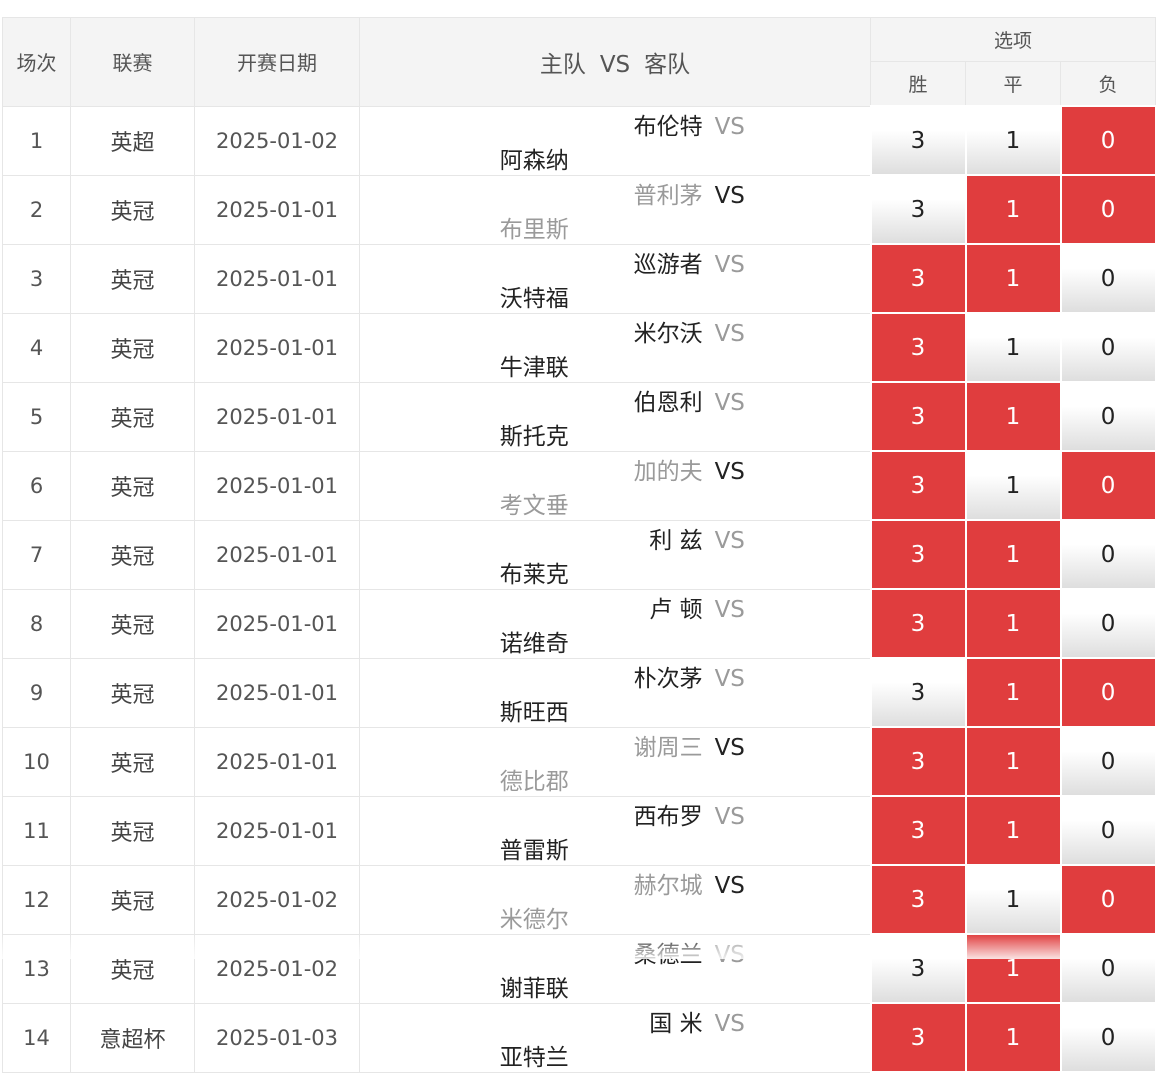 The image size is (1157, 1073). What do you see at coordinates (36, 830) in the screenshot?
I see `round-cell: 11` at bounding box center [36, 830].